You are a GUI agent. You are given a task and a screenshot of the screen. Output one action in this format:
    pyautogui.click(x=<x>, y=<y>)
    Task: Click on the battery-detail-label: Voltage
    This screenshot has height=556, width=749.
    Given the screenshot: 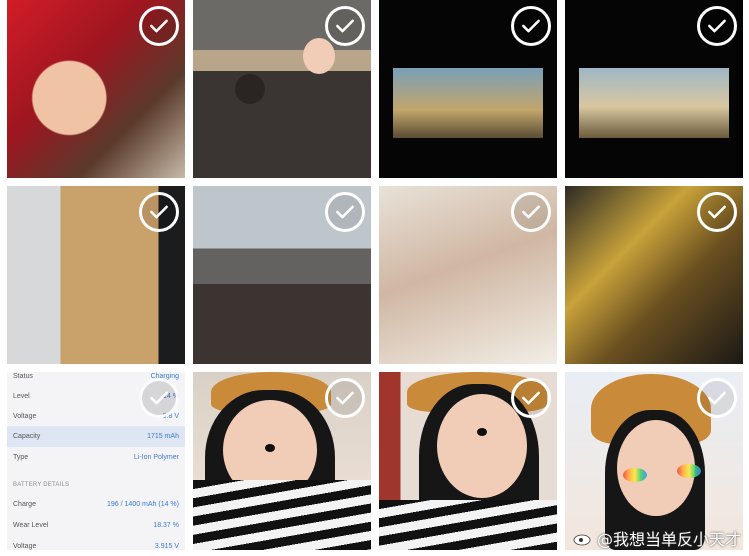 What is the action you would take?
    pyautogui.click(x=25, y=546)
    